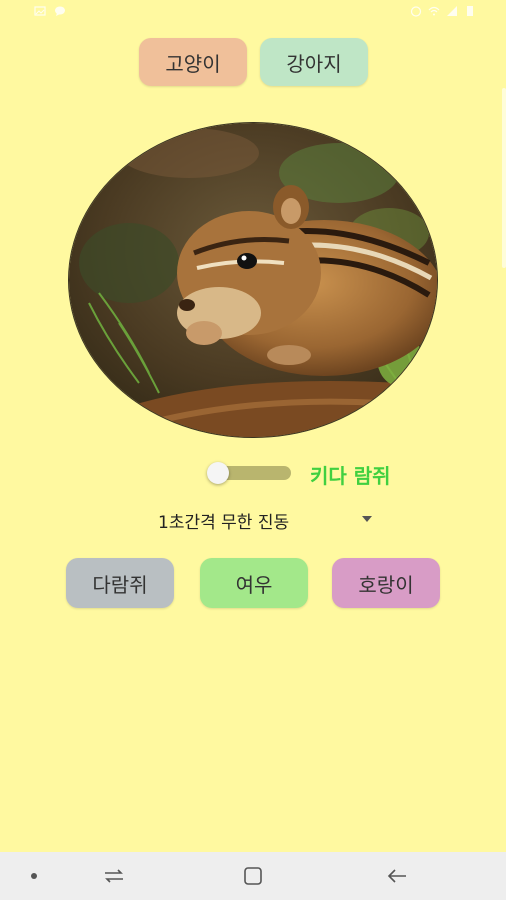 The height and width of the screenshot is (900, 506). I want to click on nav-dot-icon, so click(34, 876).